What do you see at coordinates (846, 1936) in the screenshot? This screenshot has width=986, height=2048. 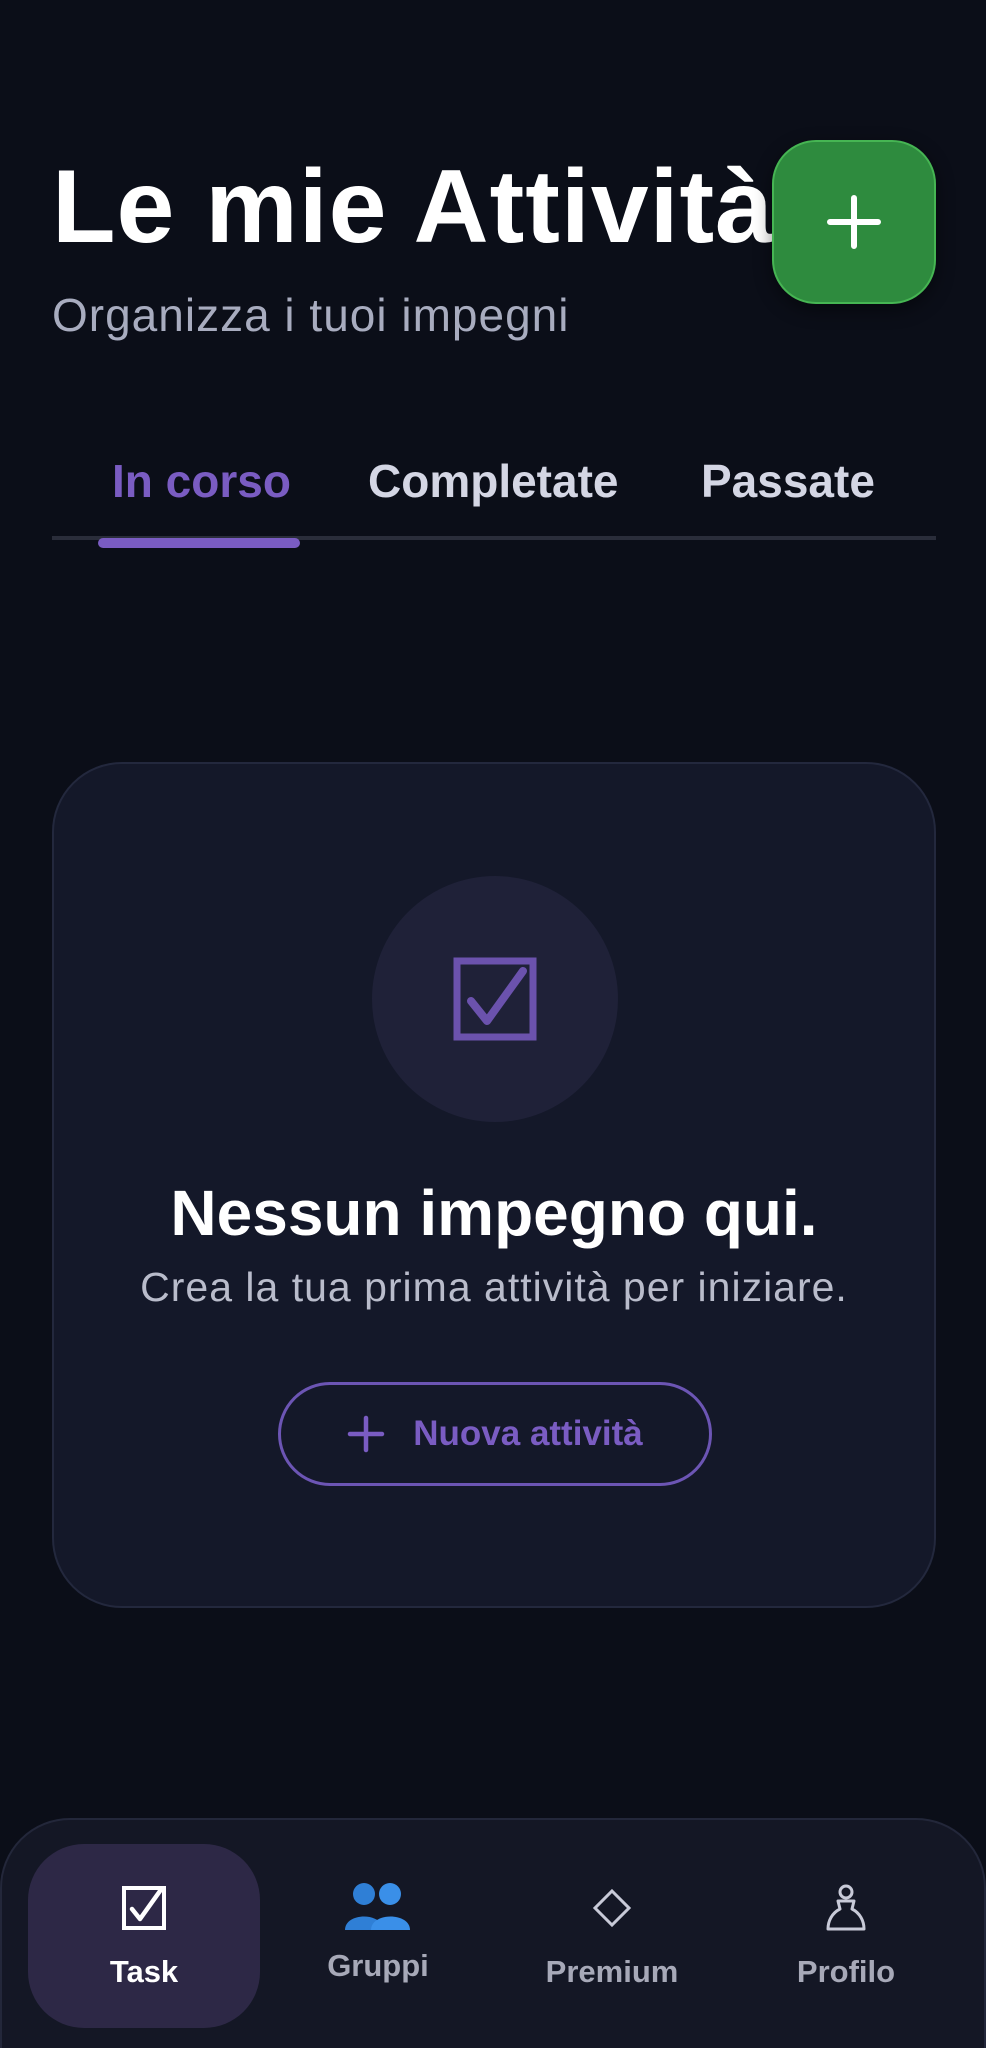 I see `nav-item-profilo: Profilo` at bounding box center [846, 1936].